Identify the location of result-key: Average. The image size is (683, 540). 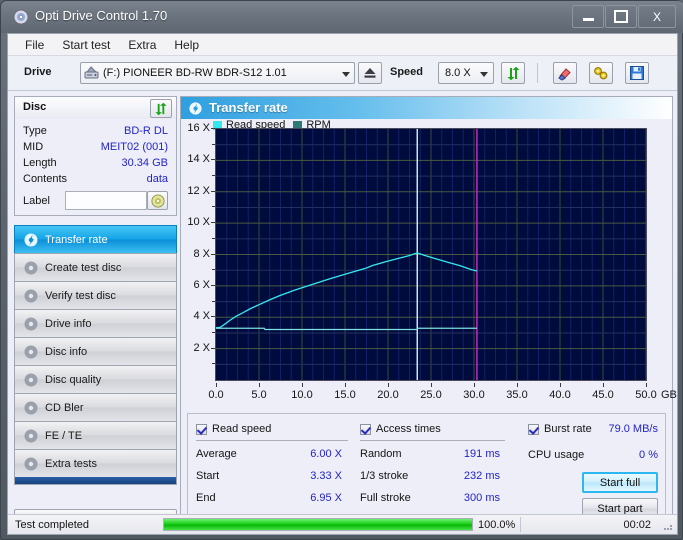
(216, 454).